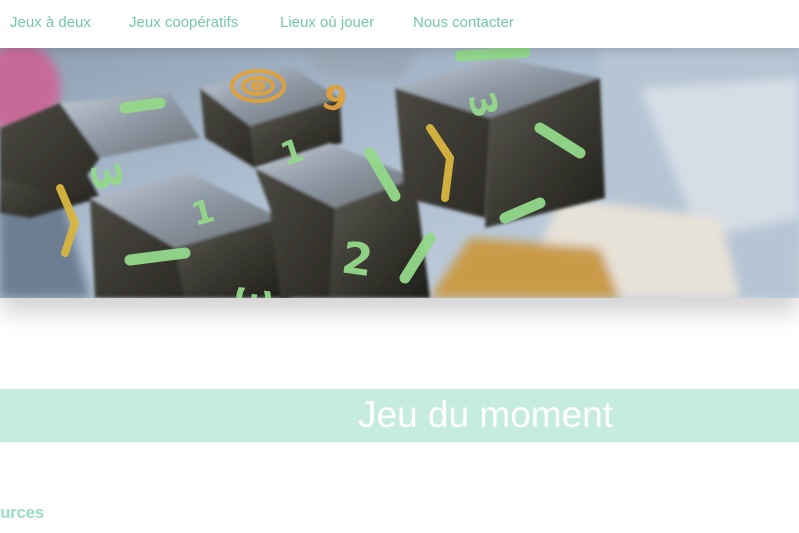 This screenshot has width=799, height=533. Describe the element at coordinates (463, 23) in the screenshot. I see `nav-link-nous-contacter: Nous contacter` at that location.